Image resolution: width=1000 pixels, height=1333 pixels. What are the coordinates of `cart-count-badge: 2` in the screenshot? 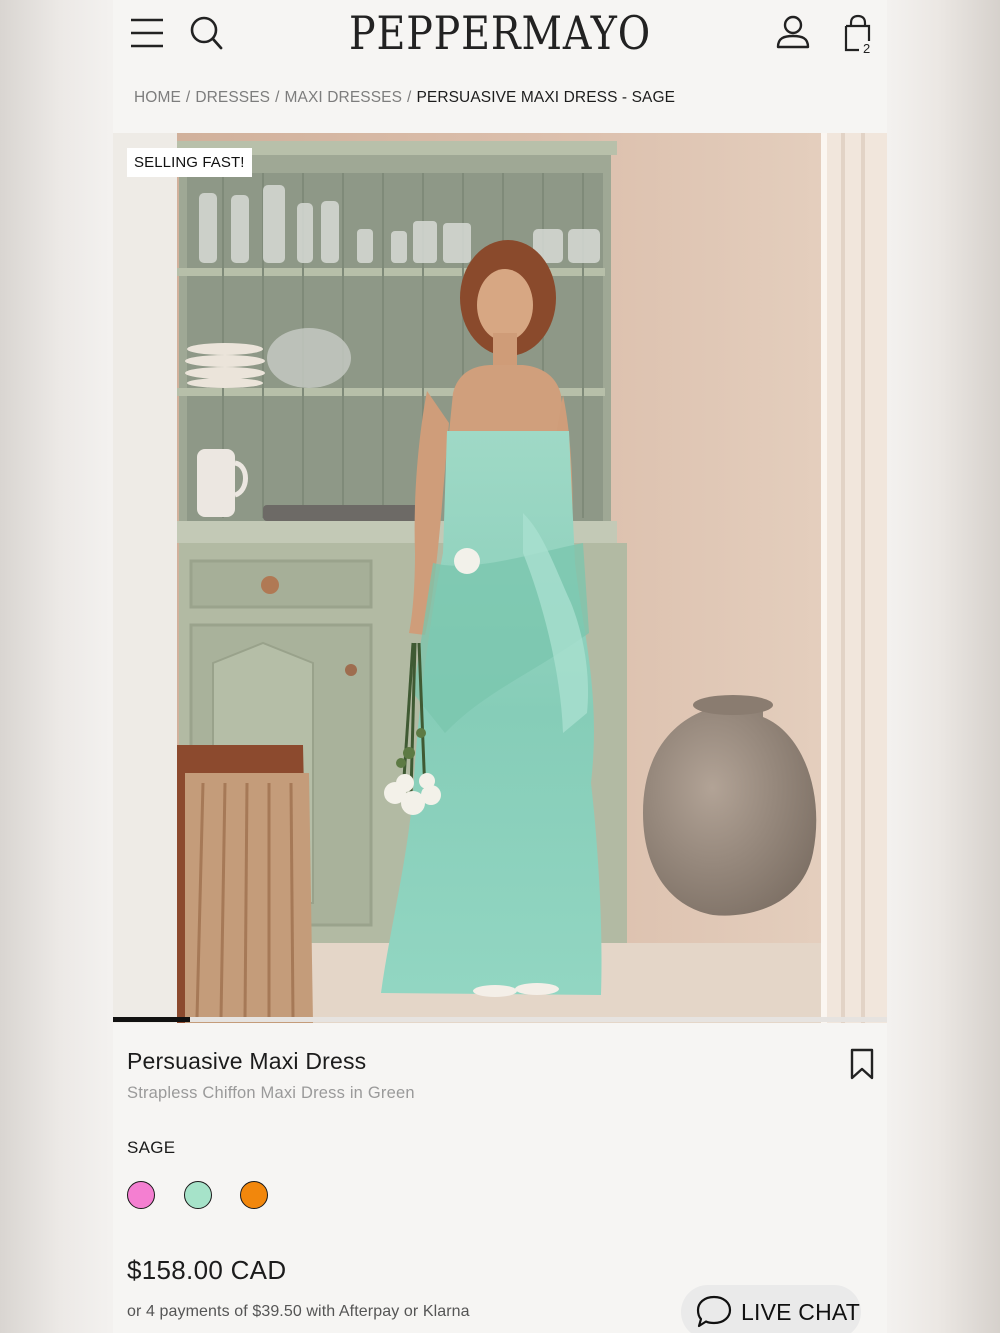 It's located at (867, 48).